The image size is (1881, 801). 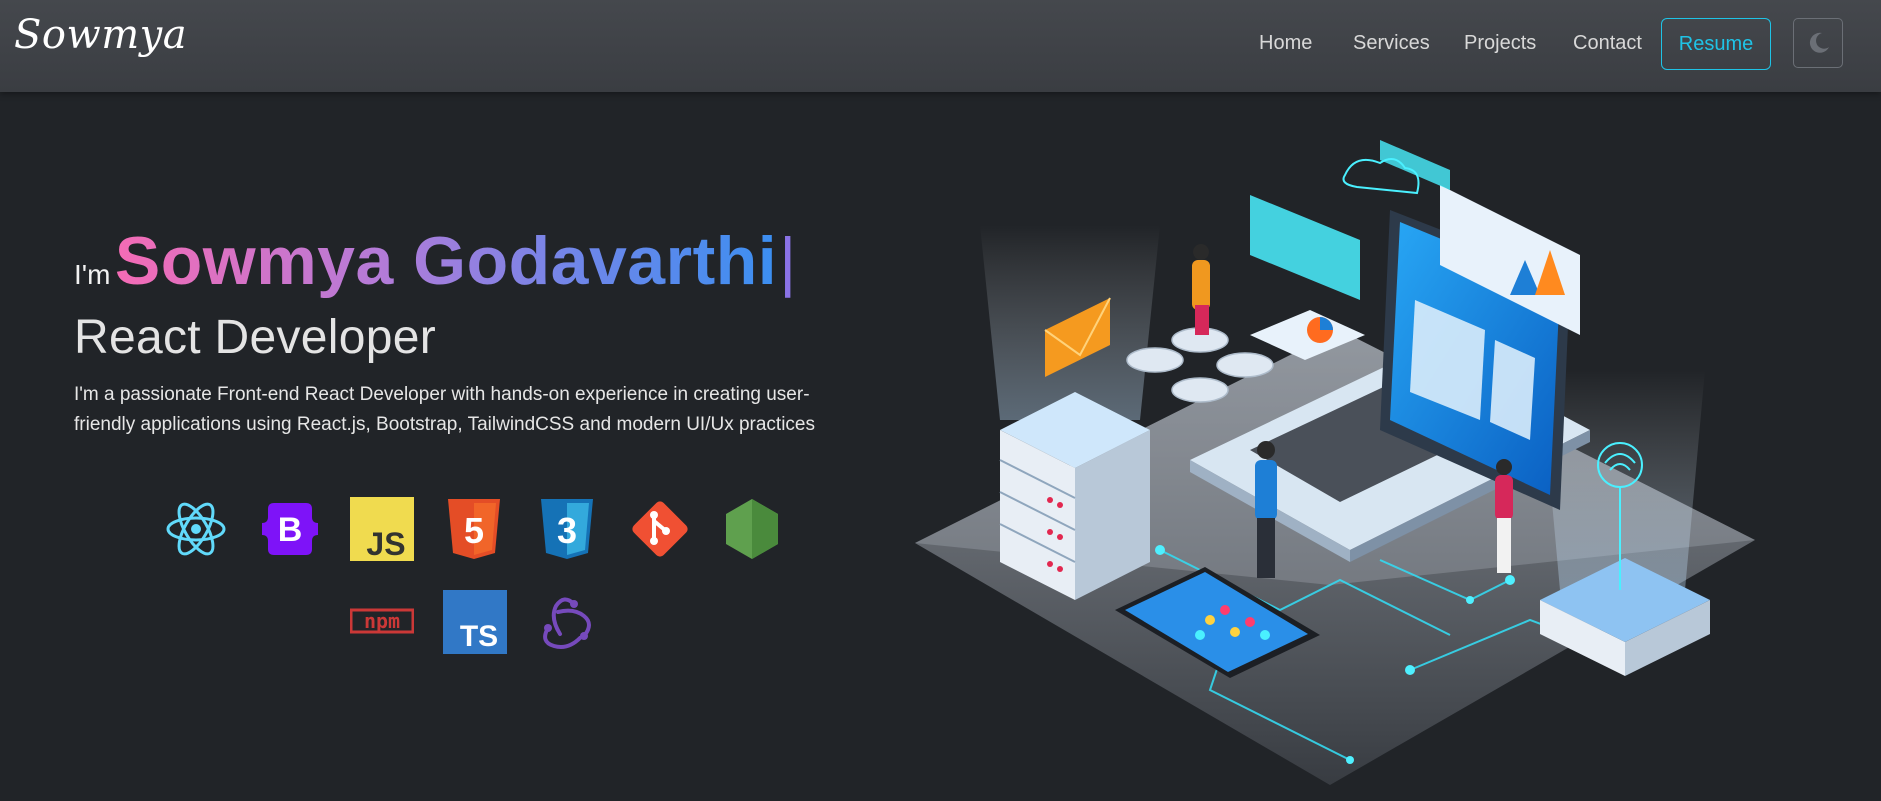 I want to click on bootstrap-icon: B, so click(x=290, y=529).